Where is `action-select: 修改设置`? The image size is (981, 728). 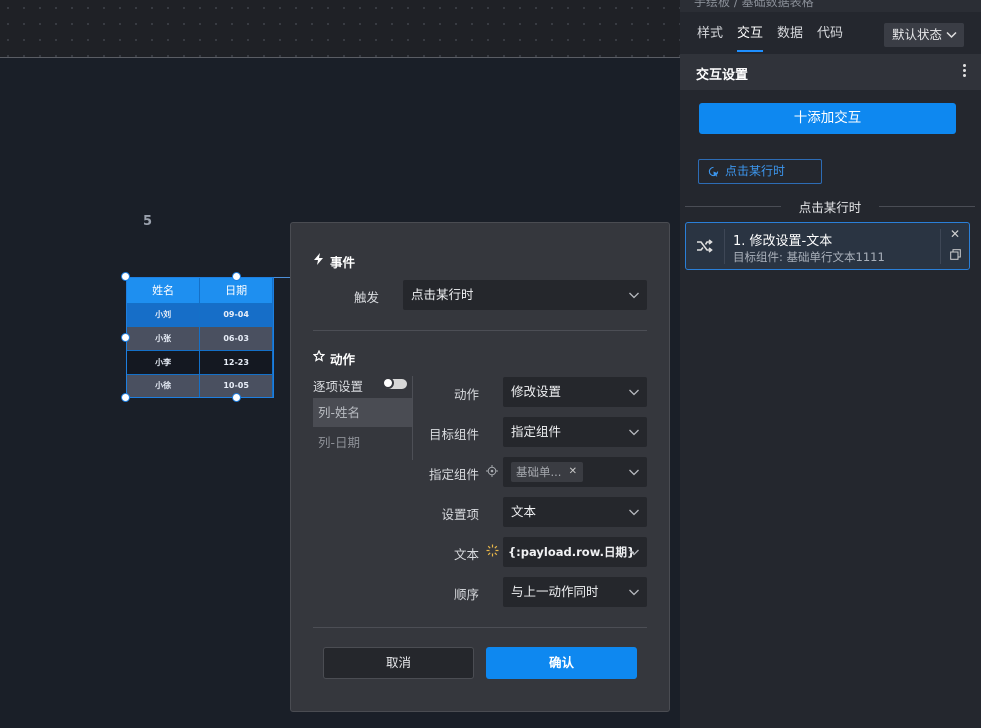
action-select: 修改设置 is located at coordinates (575, 392).